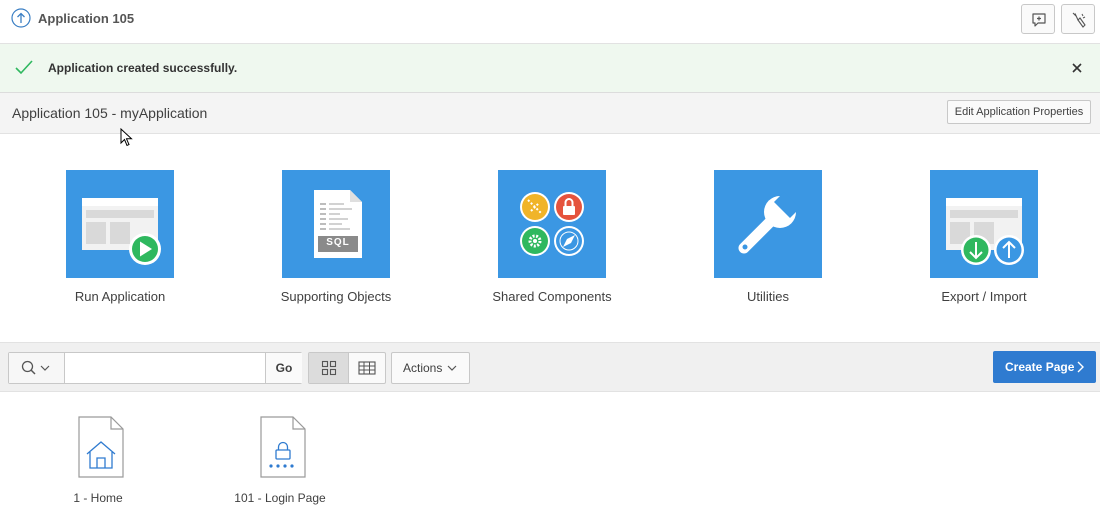 This screenshot has width=1100, height=517. I want to click on tile-export-import-box, so click(984, 224).